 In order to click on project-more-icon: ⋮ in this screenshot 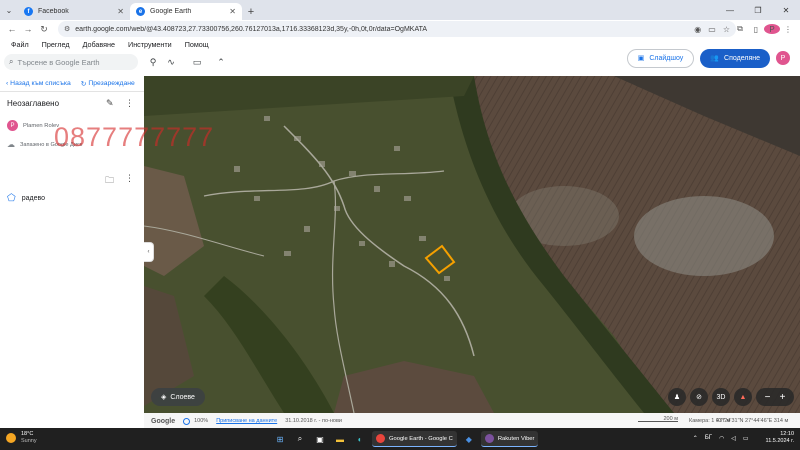, I will do `click(129, 103)`.